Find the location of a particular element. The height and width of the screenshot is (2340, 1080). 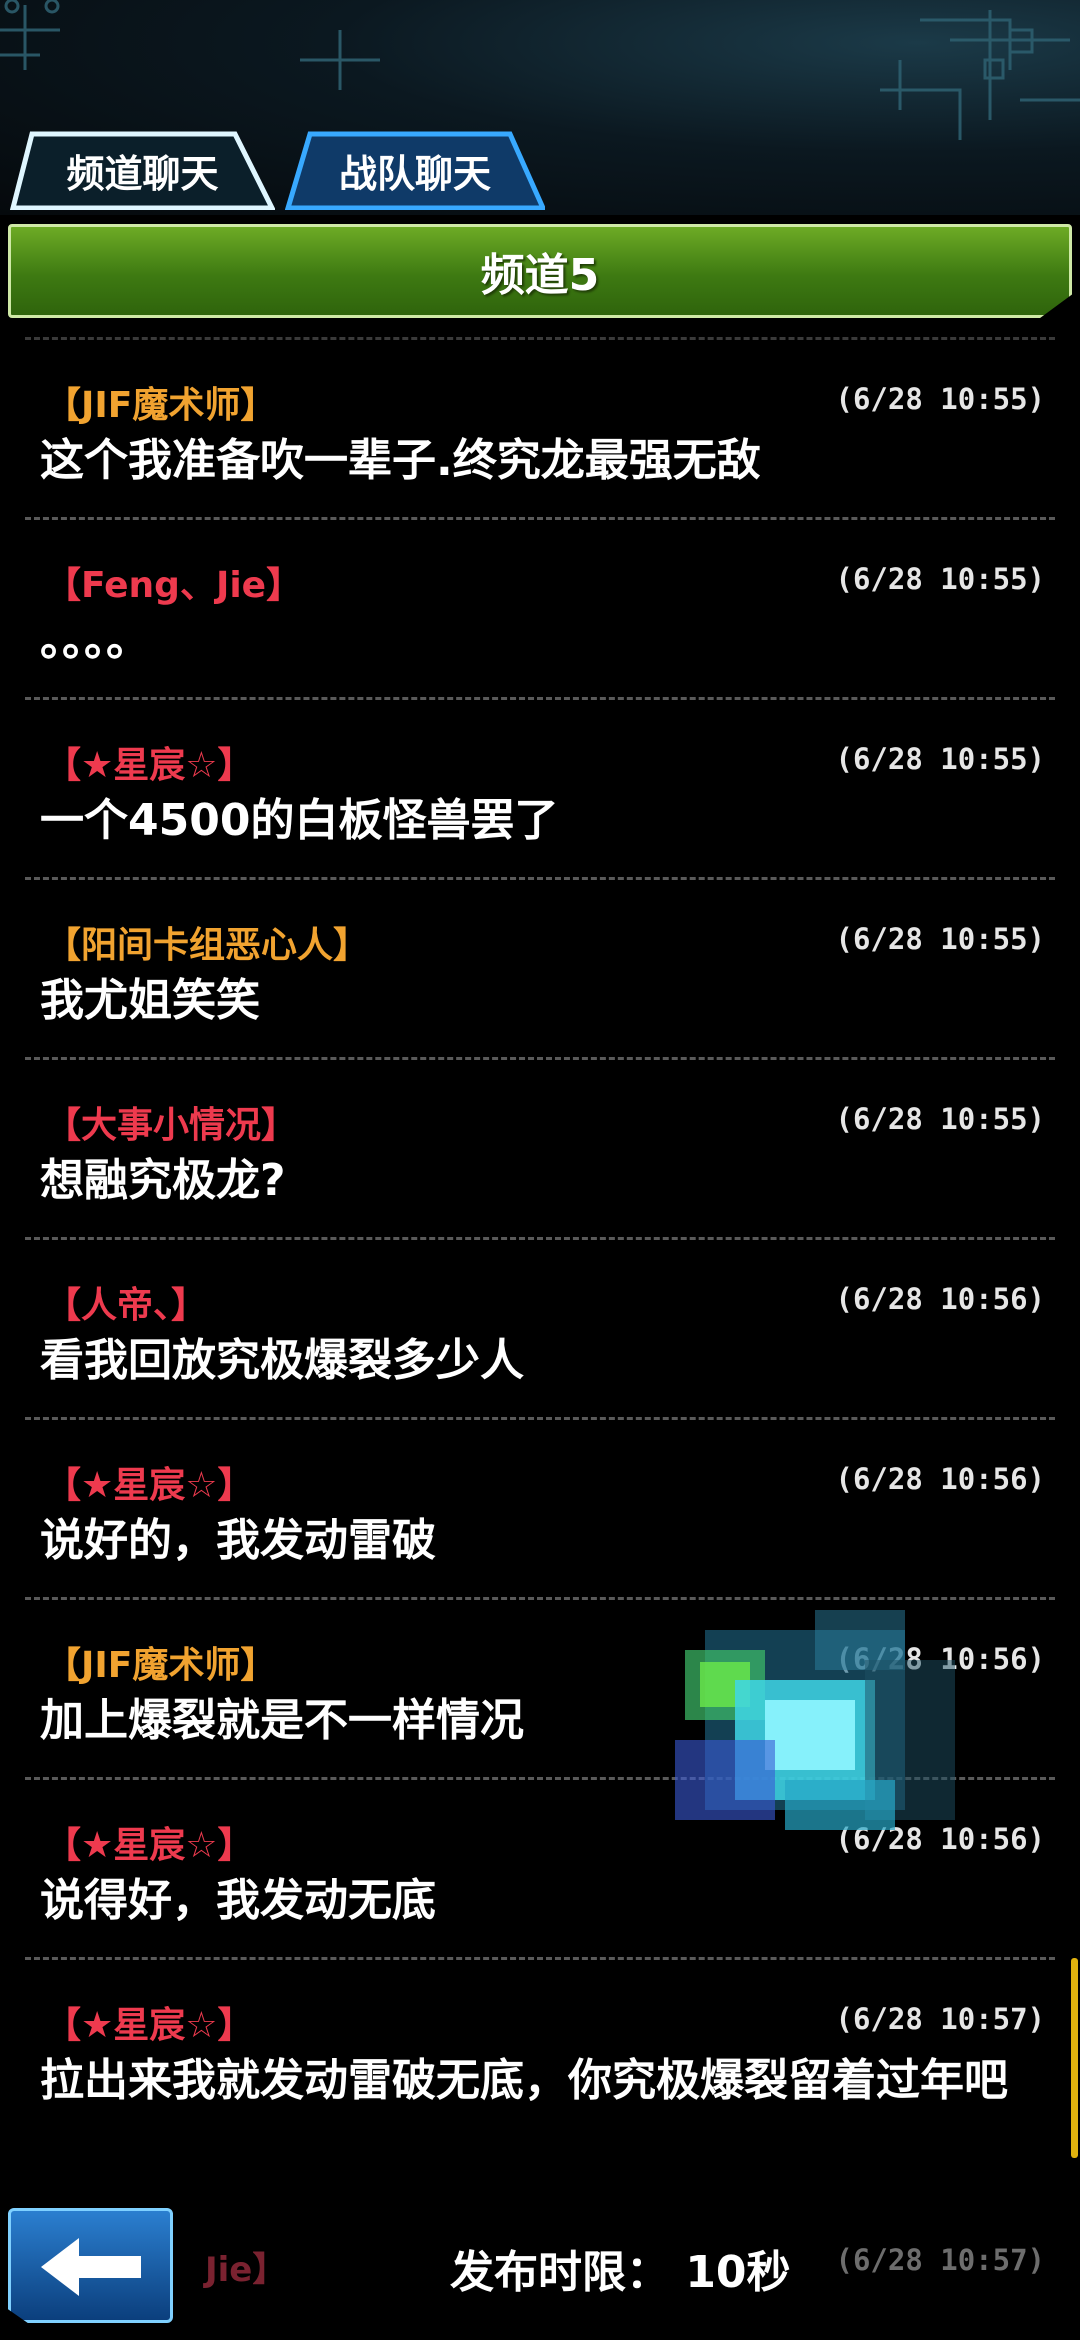

message-time: (6/28 10:57) is located at coordinates (940, 2019).